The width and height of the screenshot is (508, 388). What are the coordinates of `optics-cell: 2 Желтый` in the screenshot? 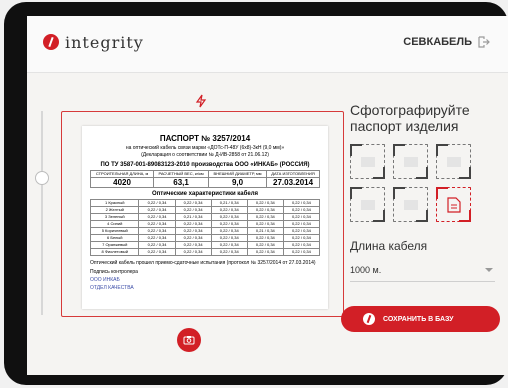 It's located at (114, 210).